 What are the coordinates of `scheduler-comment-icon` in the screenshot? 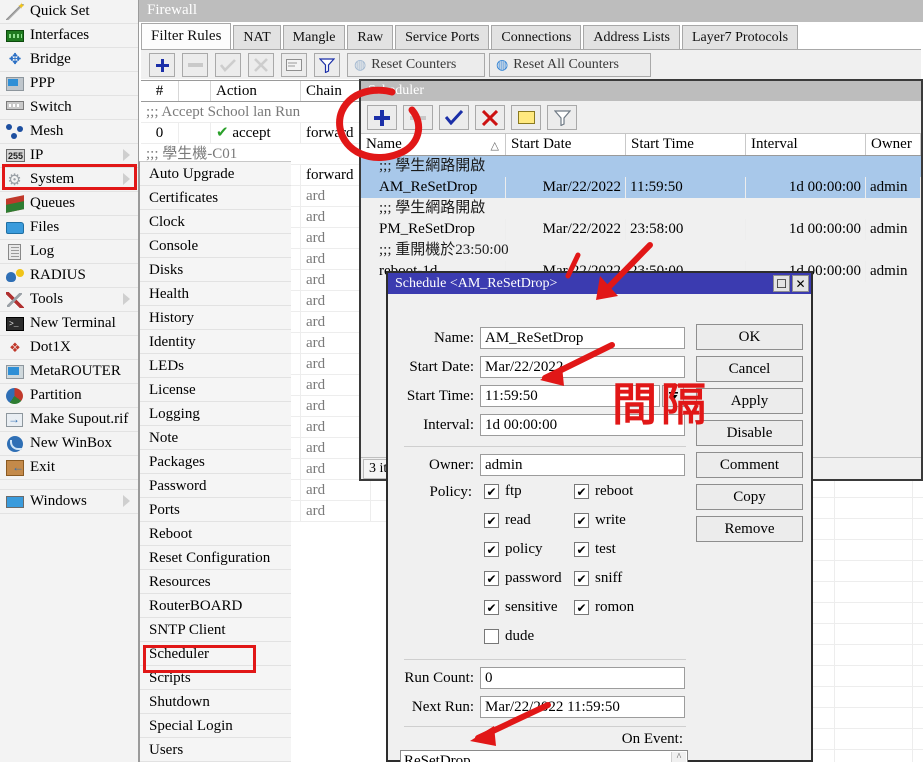 It's located at (526, 117).